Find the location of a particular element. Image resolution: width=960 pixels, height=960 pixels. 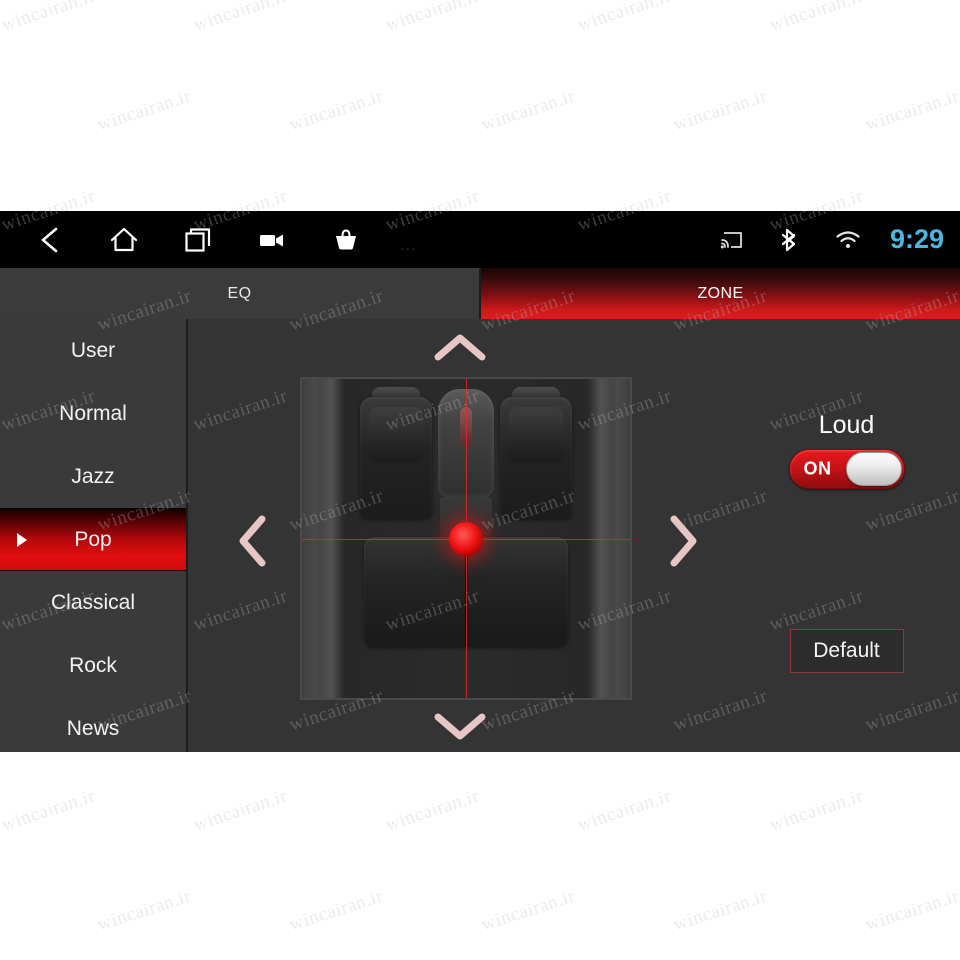

navigation-icon-group is located at coordinates (198, 239).